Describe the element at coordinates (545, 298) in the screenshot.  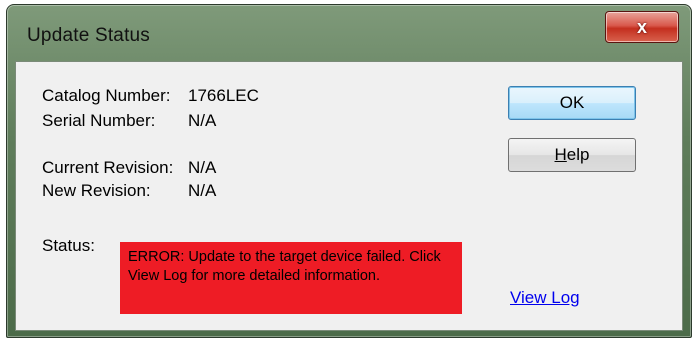
I see `view-log-link: View Log` at that location.